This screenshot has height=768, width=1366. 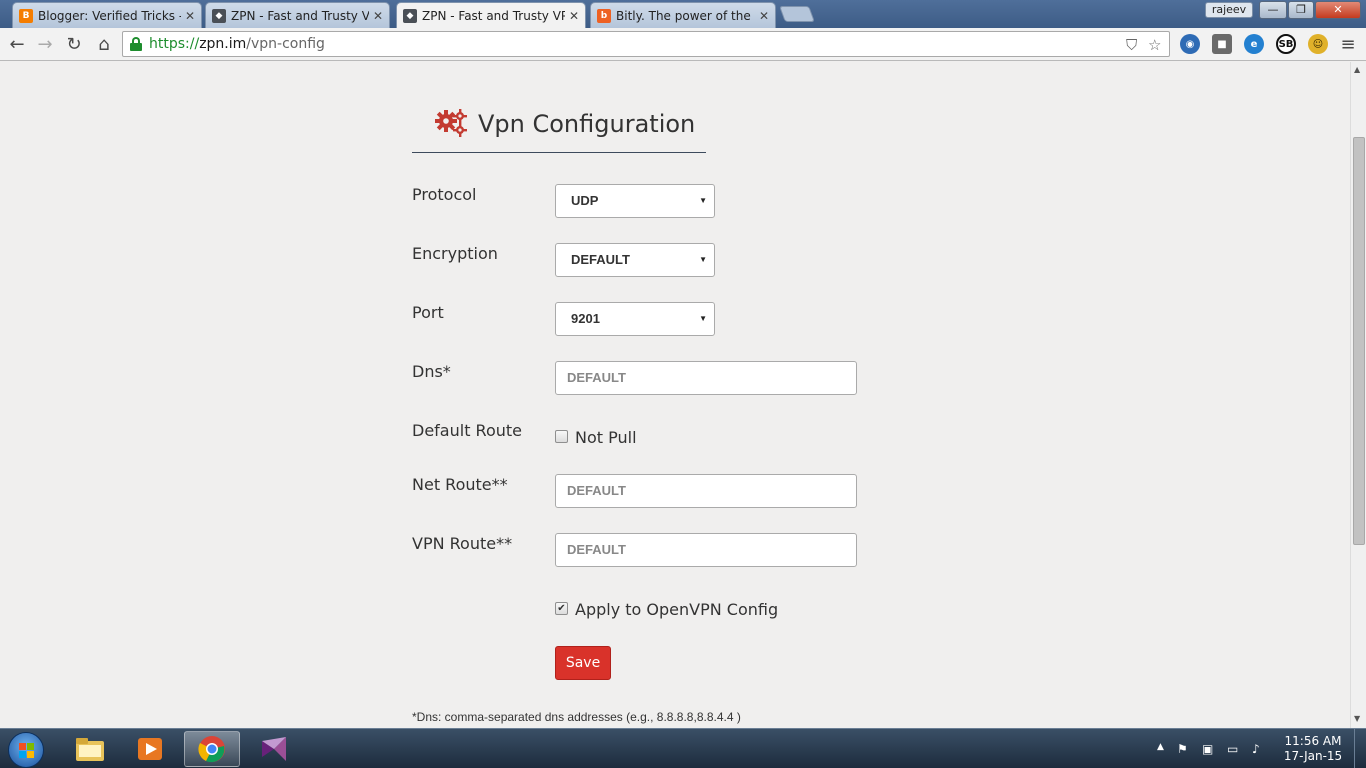 What do you see at coordinates (587, 124) in the screenshot?
I see `page-title: Vpn Configuration` at bounding box center [587, 124].